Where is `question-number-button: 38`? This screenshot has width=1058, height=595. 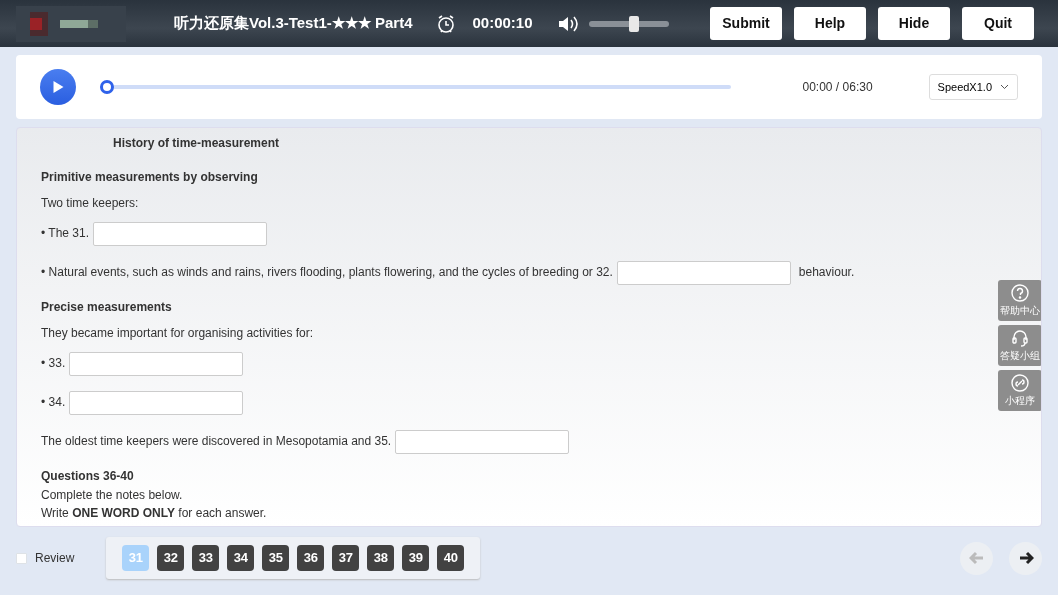 question-number-button: 38 is located at coordinates (381, 558).